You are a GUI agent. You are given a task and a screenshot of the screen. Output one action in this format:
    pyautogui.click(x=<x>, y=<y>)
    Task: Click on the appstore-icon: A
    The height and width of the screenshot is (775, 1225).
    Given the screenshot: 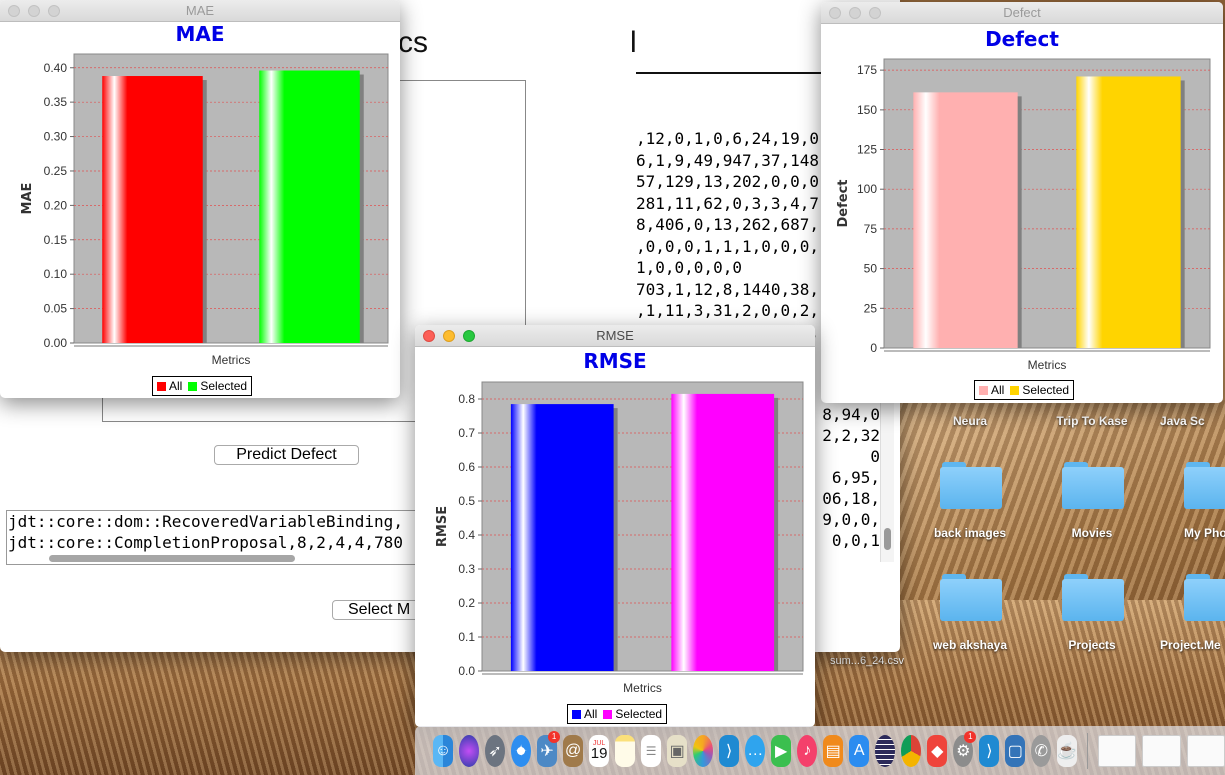 What is the action you would take?
    pyautogui.click(x=859, y=750)
    